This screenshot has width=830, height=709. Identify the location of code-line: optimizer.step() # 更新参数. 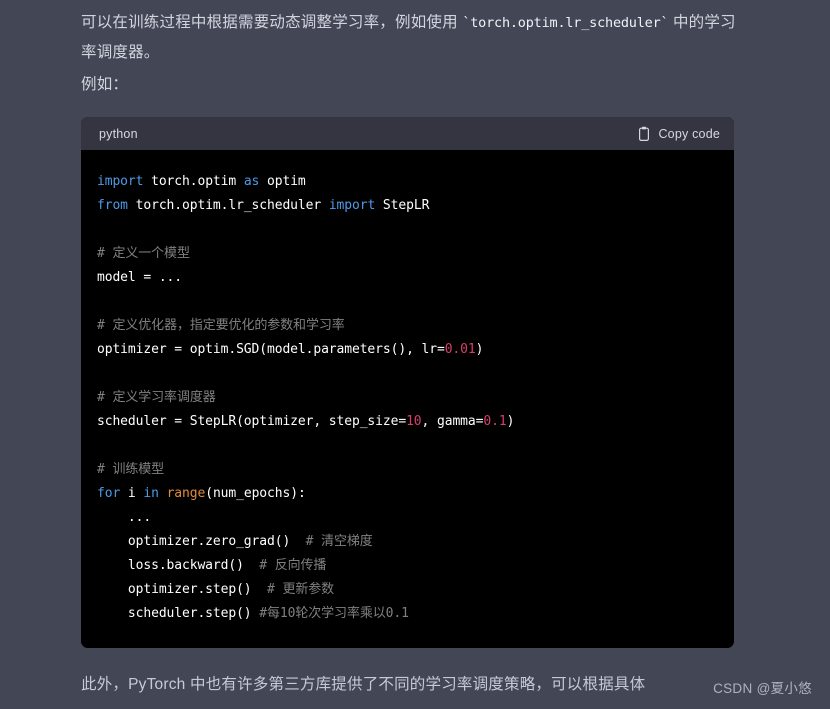
(407, 590).